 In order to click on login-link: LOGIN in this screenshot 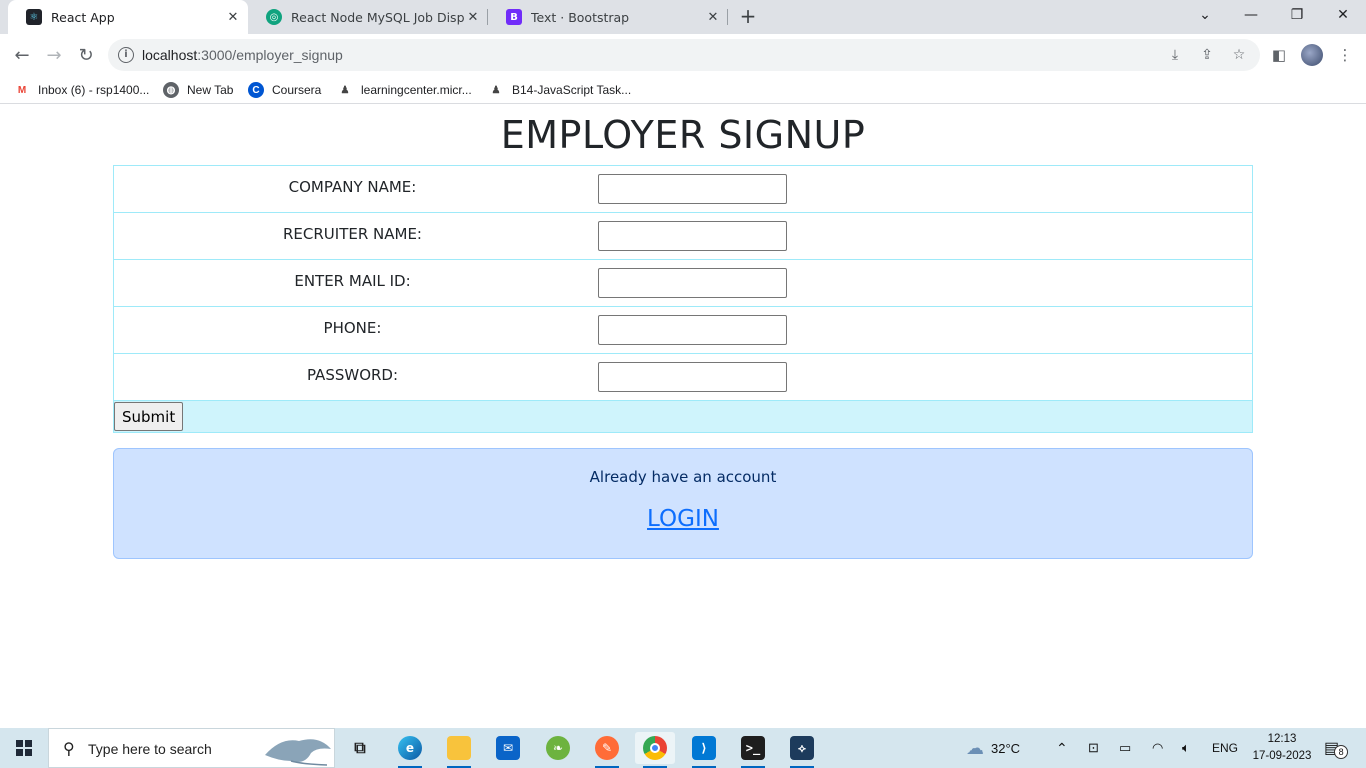, I will do `click(683, 519)`.